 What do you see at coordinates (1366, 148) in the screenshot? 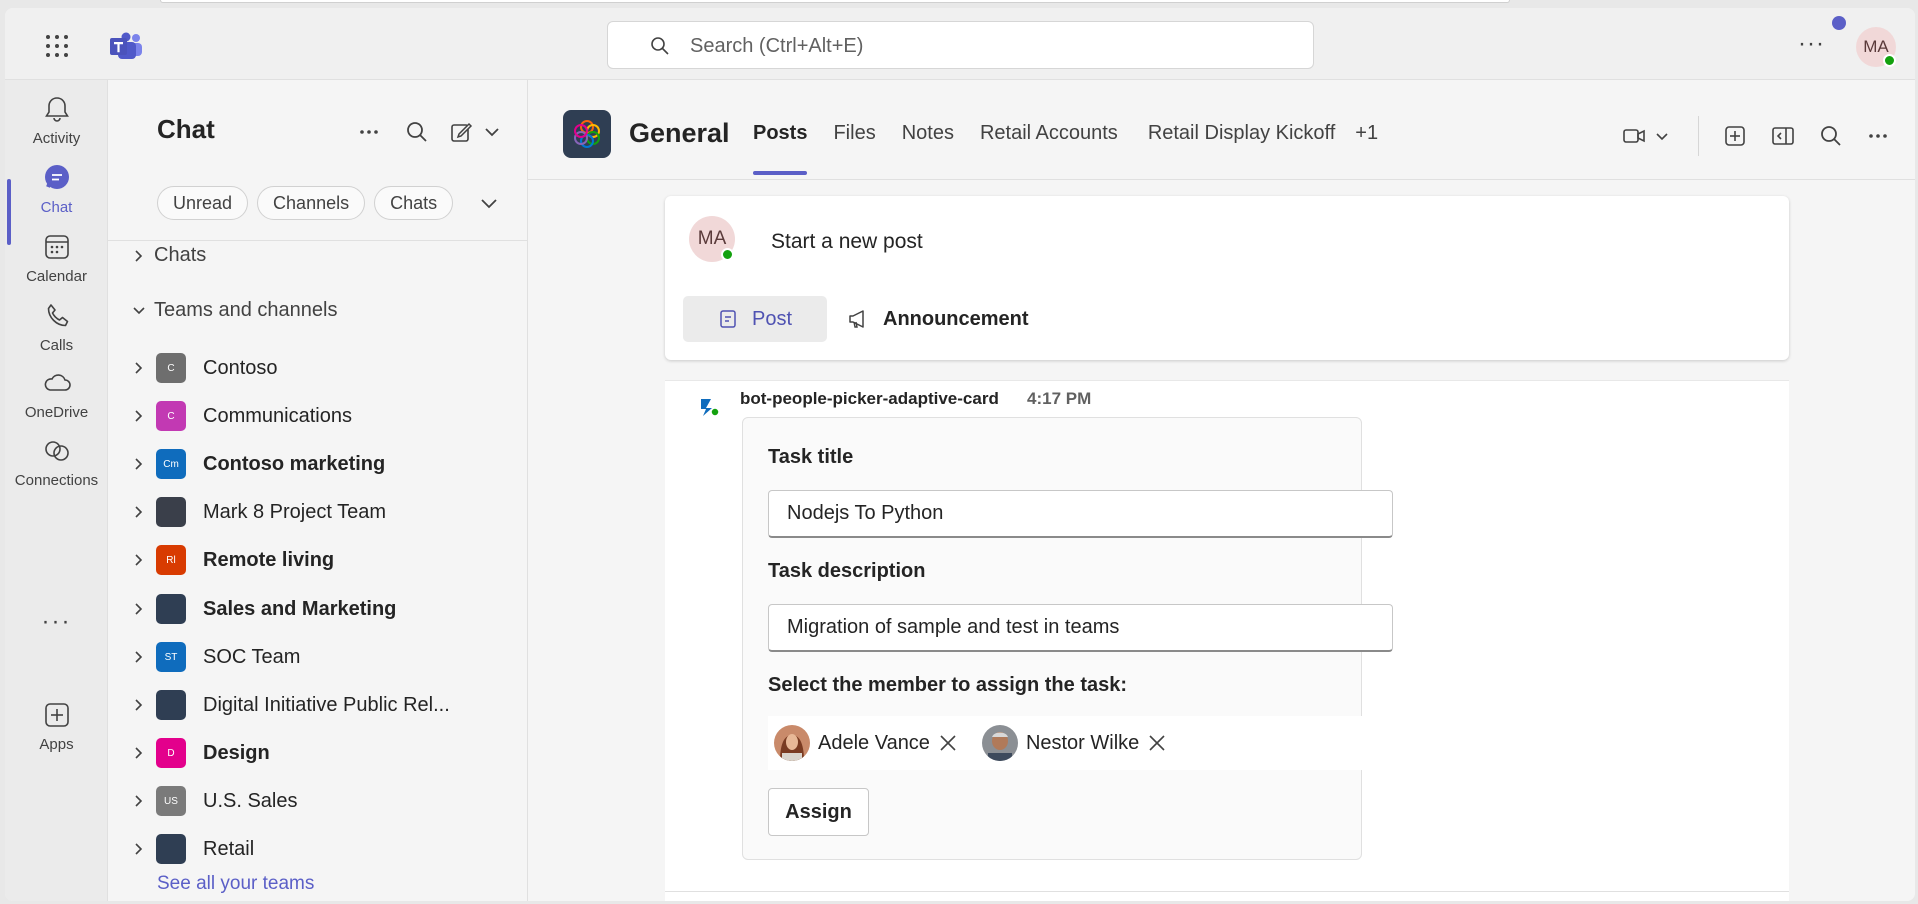
I see `tab-more: +1` at bounding box center [1366, 148].